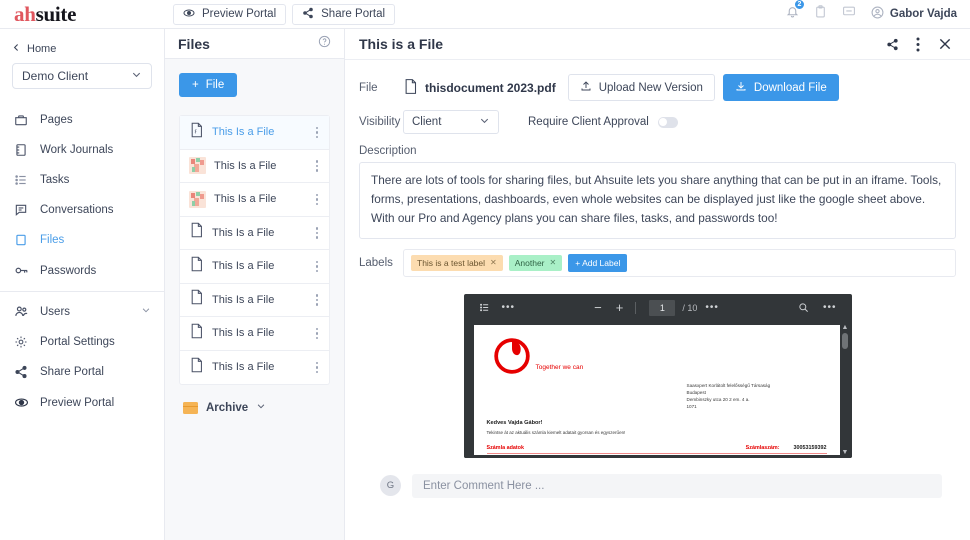 The image size is (970, 540). I want to click on pdf-zoom-in-button: +, so click(620, 307).